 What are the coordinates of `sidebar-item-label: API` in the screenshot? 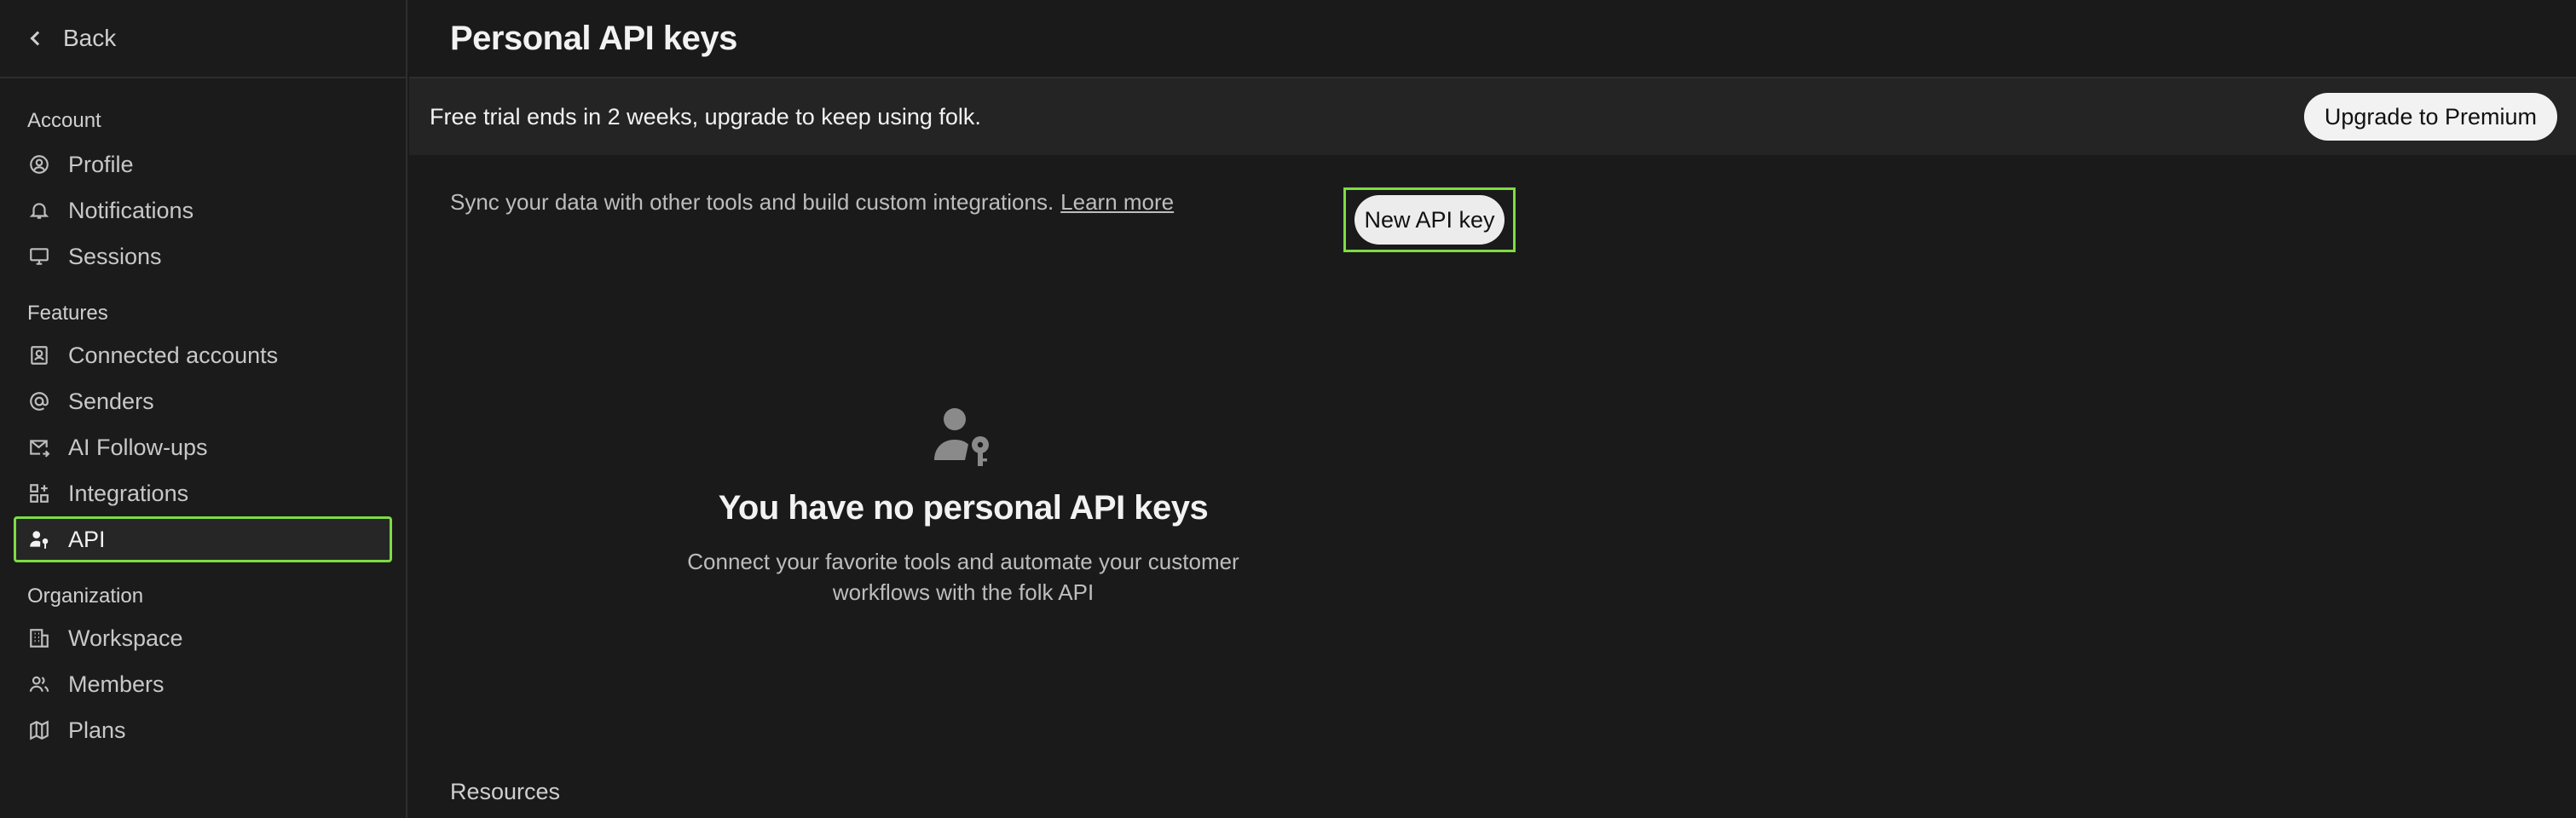 It's located at (87, 539).